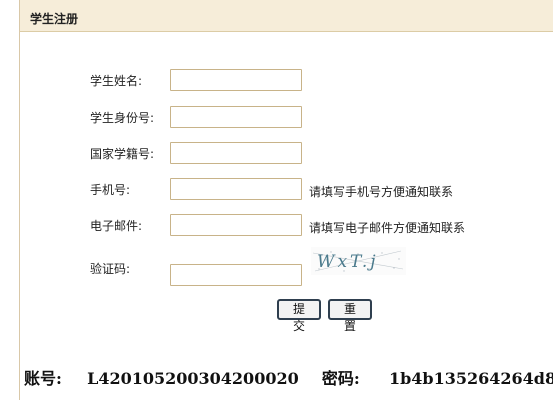  I want to click on captcha-image: WxT.j, so click(358, 261).